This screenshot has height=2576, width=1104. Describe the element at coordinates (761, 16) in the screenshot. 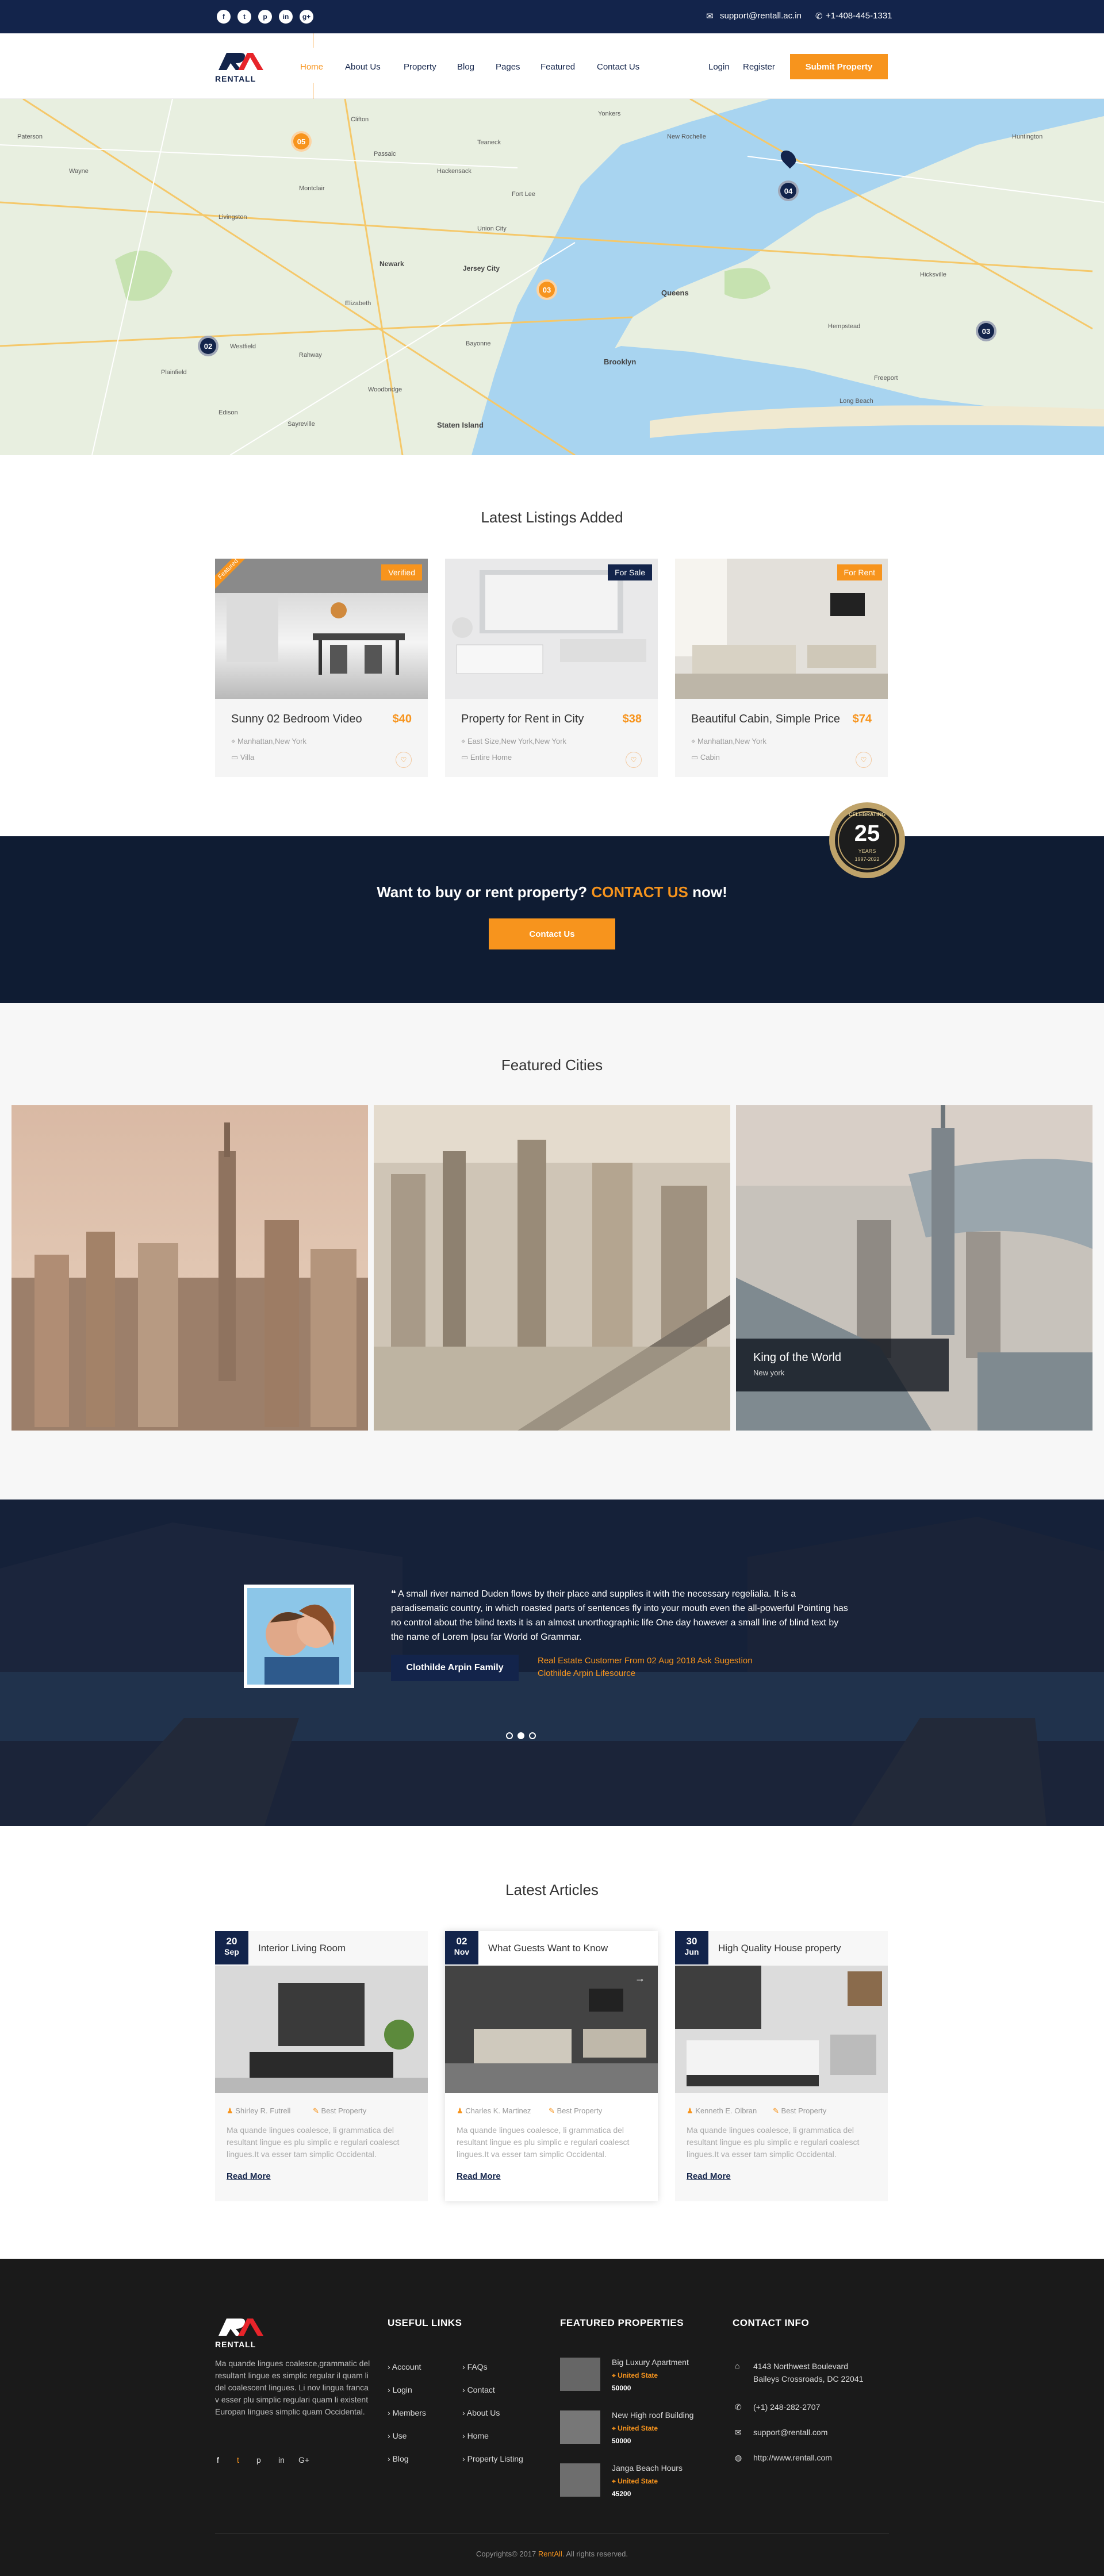

I see `topbar-email: support@rentall.ac.in` at that location.